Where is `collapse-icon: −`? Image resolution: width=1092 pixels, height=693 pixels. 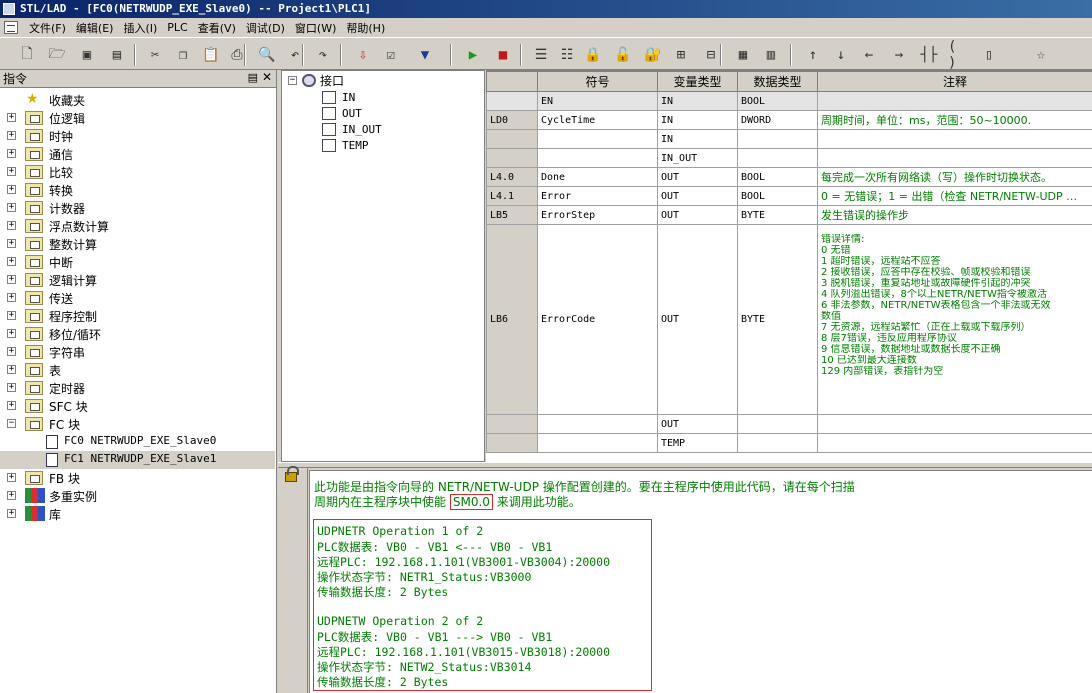 collapse-icon: − is located at coordinates (11, 423).